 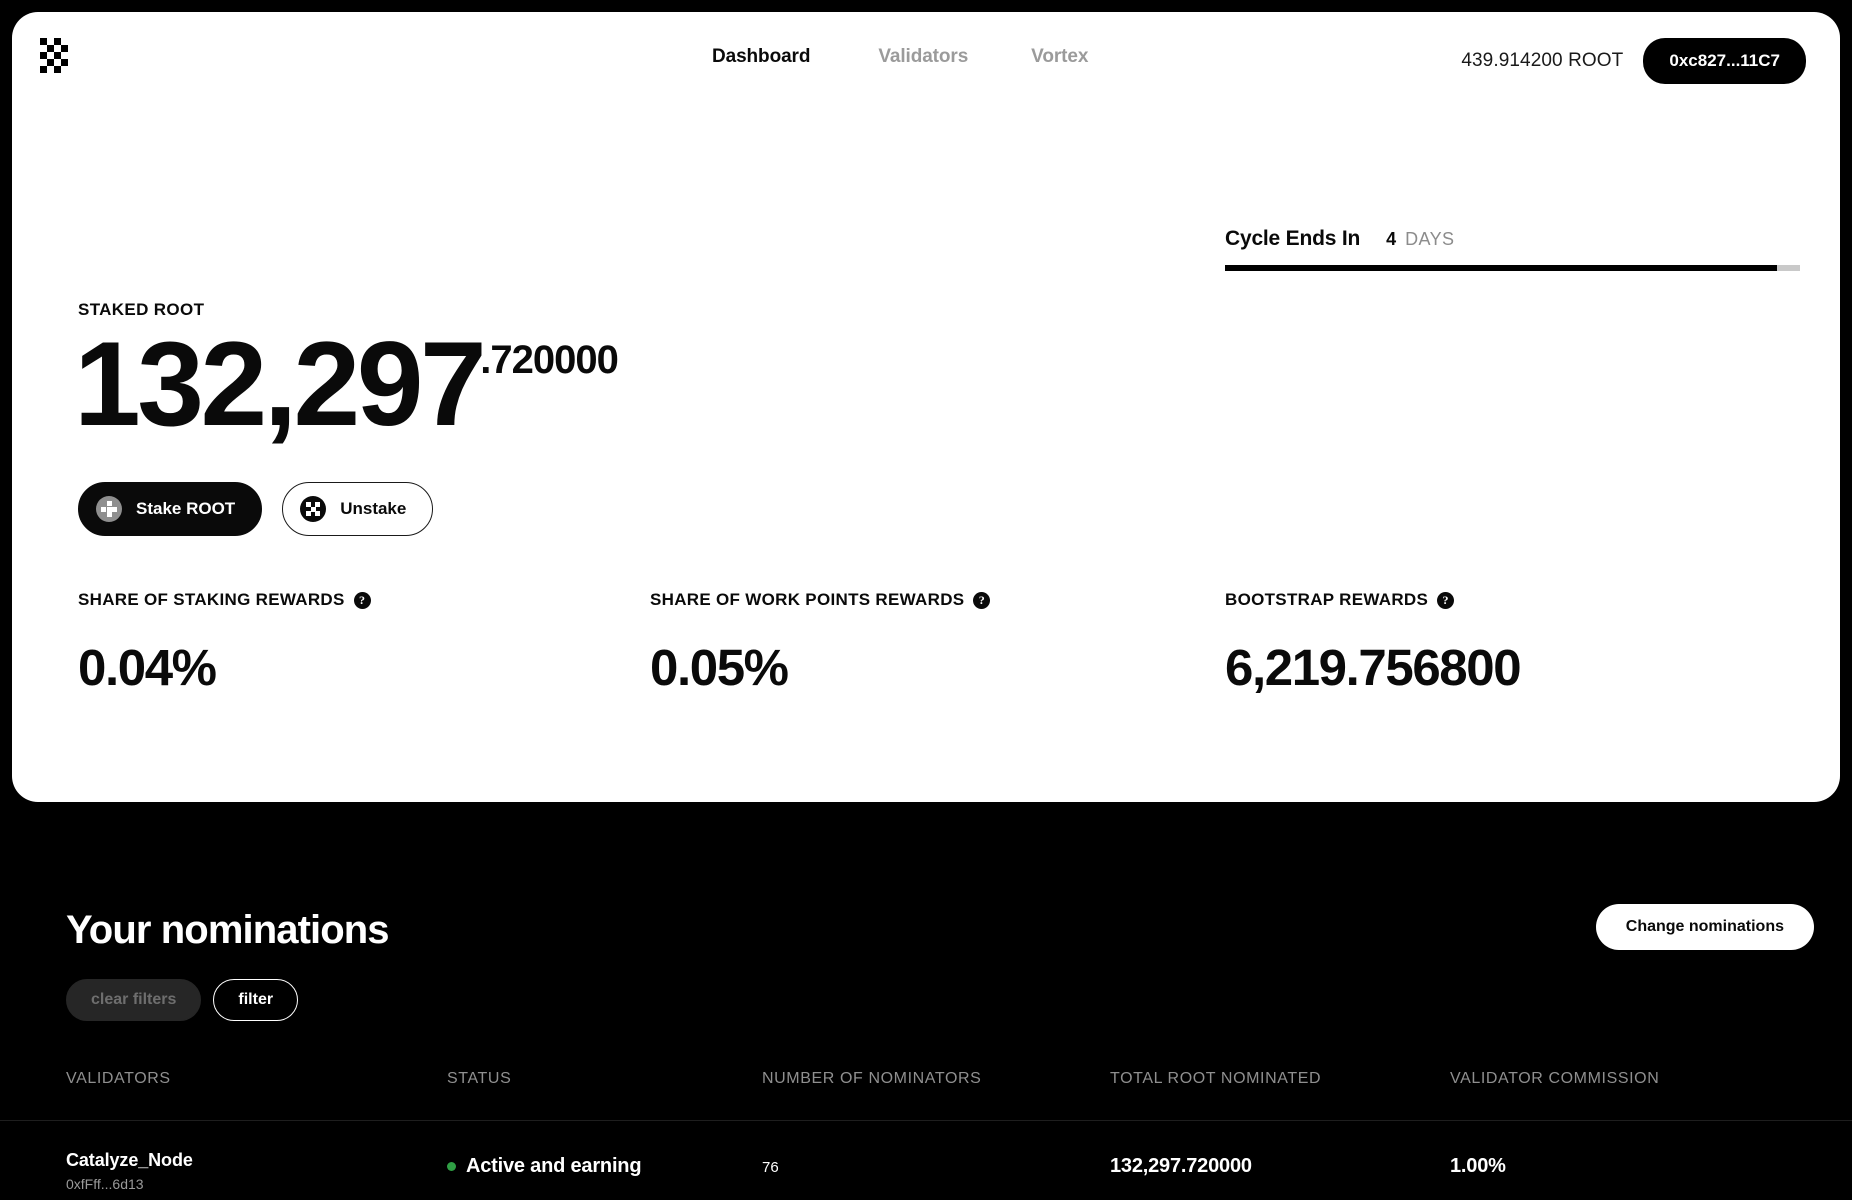 I want to click on metric-value: 0.04%, so click(x=147, y=667).